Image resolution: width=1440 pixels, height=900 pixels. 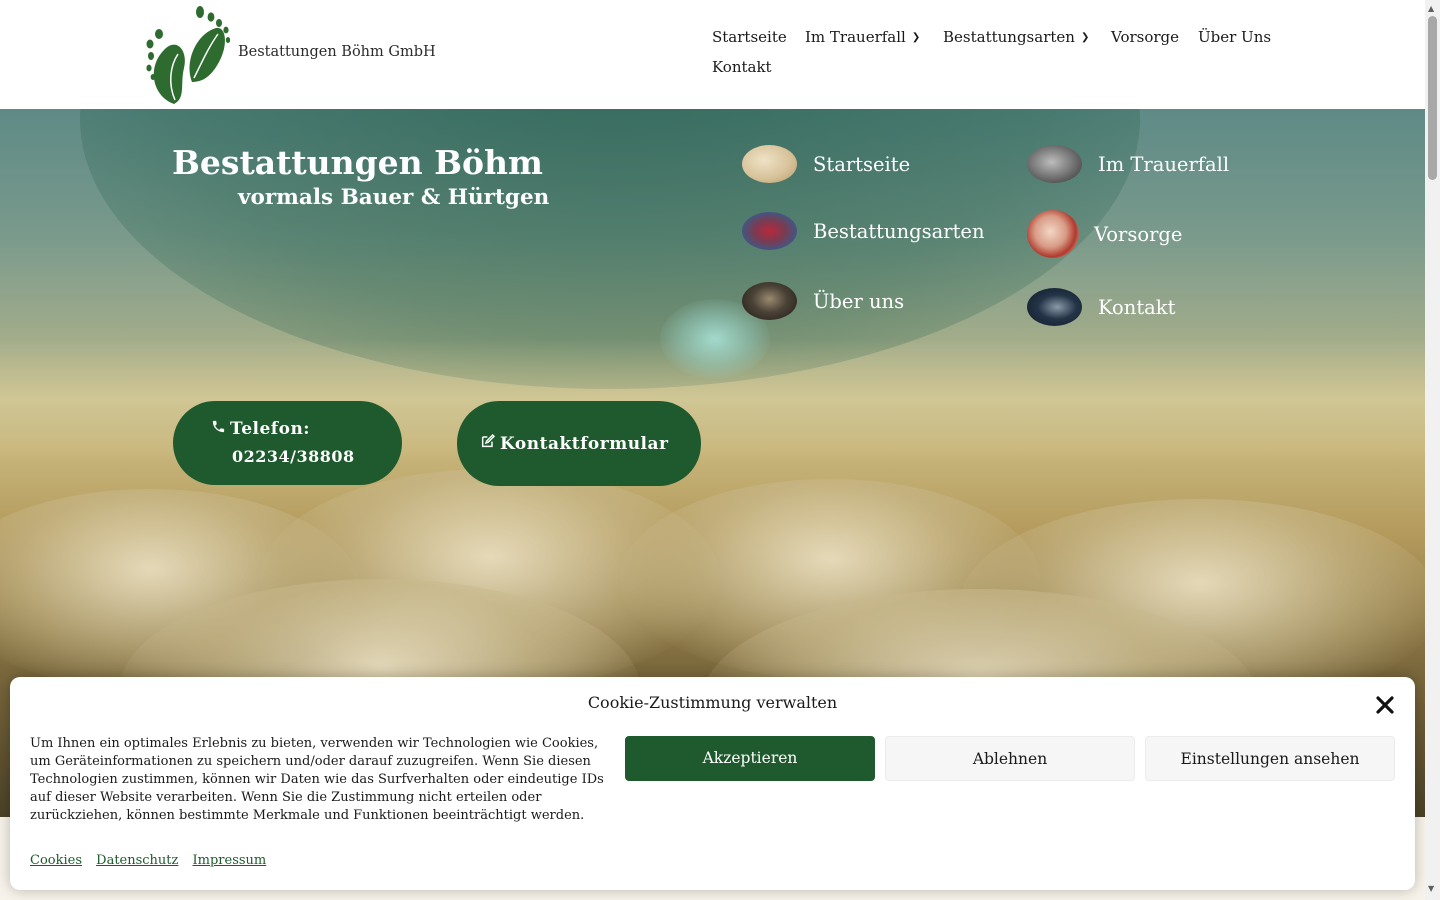 I want to click on quick-link-kontakt: Kontakt, so click(x=1101, y=307).